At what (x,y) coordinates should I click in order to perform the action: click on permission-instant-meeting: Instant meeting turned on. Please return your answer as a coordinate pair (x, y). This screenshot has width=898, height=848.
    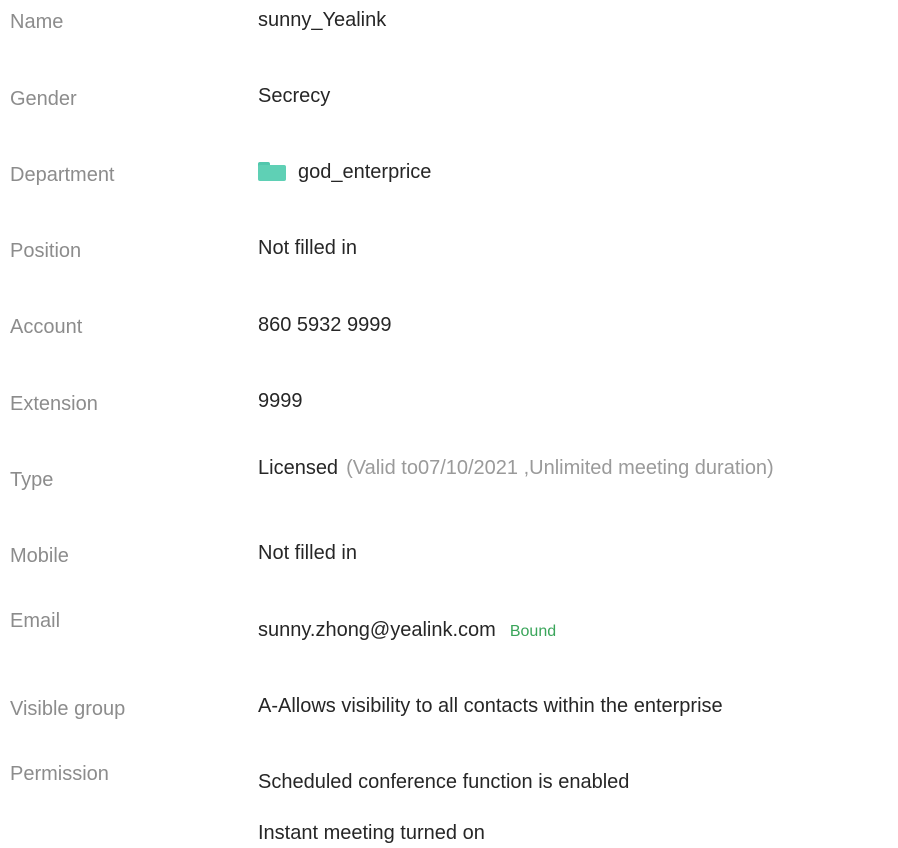
    Looking at the image, I should click on (371, 833).